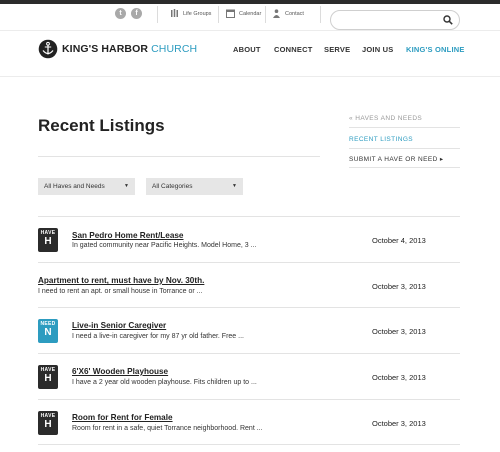 This screenshot has height=452, width=500. Describe the element at coordinates (377, 49) in the screenshot. I see `nav-join-us: JOIN US` at that location.